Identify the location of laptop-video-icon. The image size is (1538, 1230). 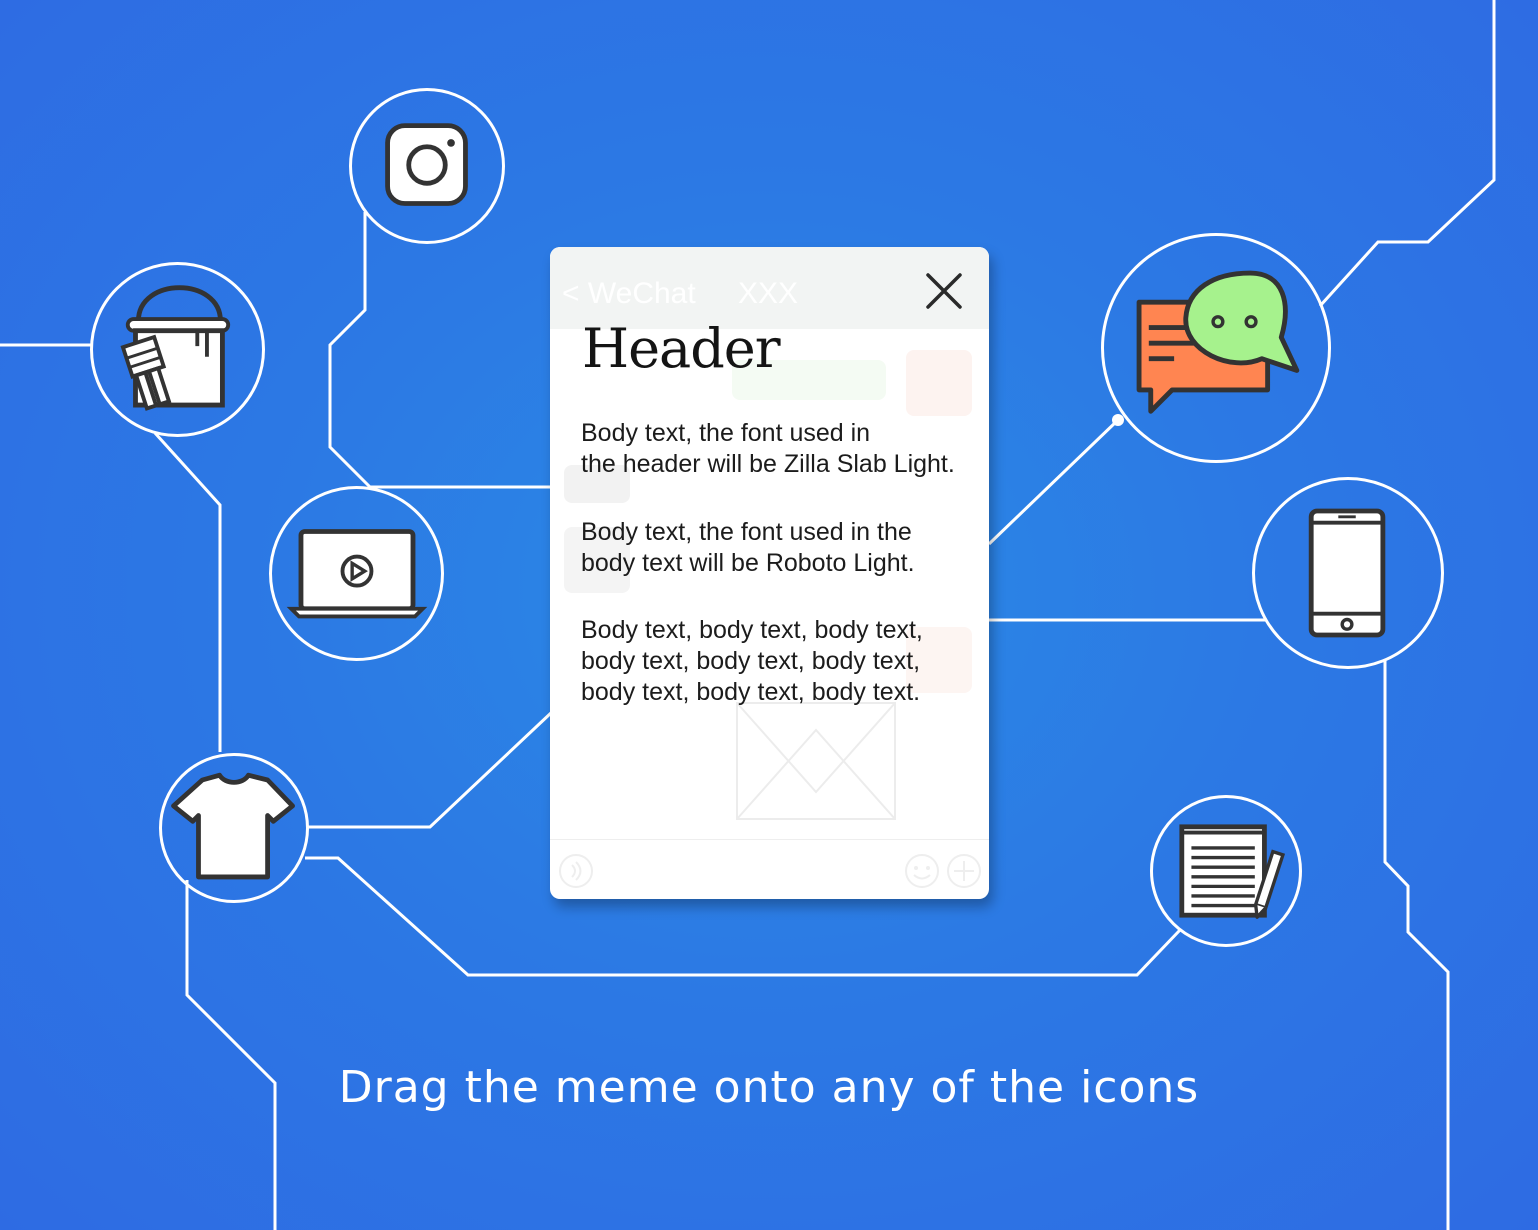
(357, 574).